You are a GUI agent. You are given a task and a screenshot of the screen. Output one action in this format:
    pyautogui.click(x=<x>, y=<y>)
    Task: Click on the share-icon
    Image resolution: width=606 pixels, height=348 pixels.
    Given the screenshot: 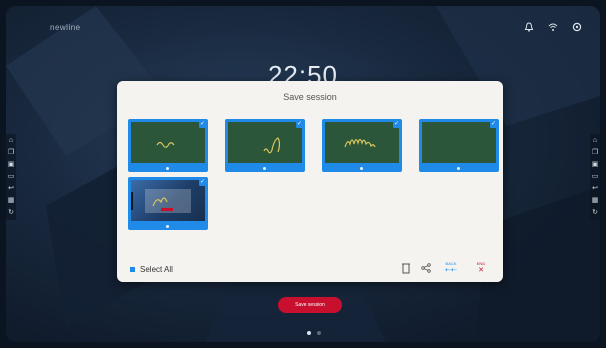 What is the action you would take?
    pyautogui.click(x=426, y=268)
    